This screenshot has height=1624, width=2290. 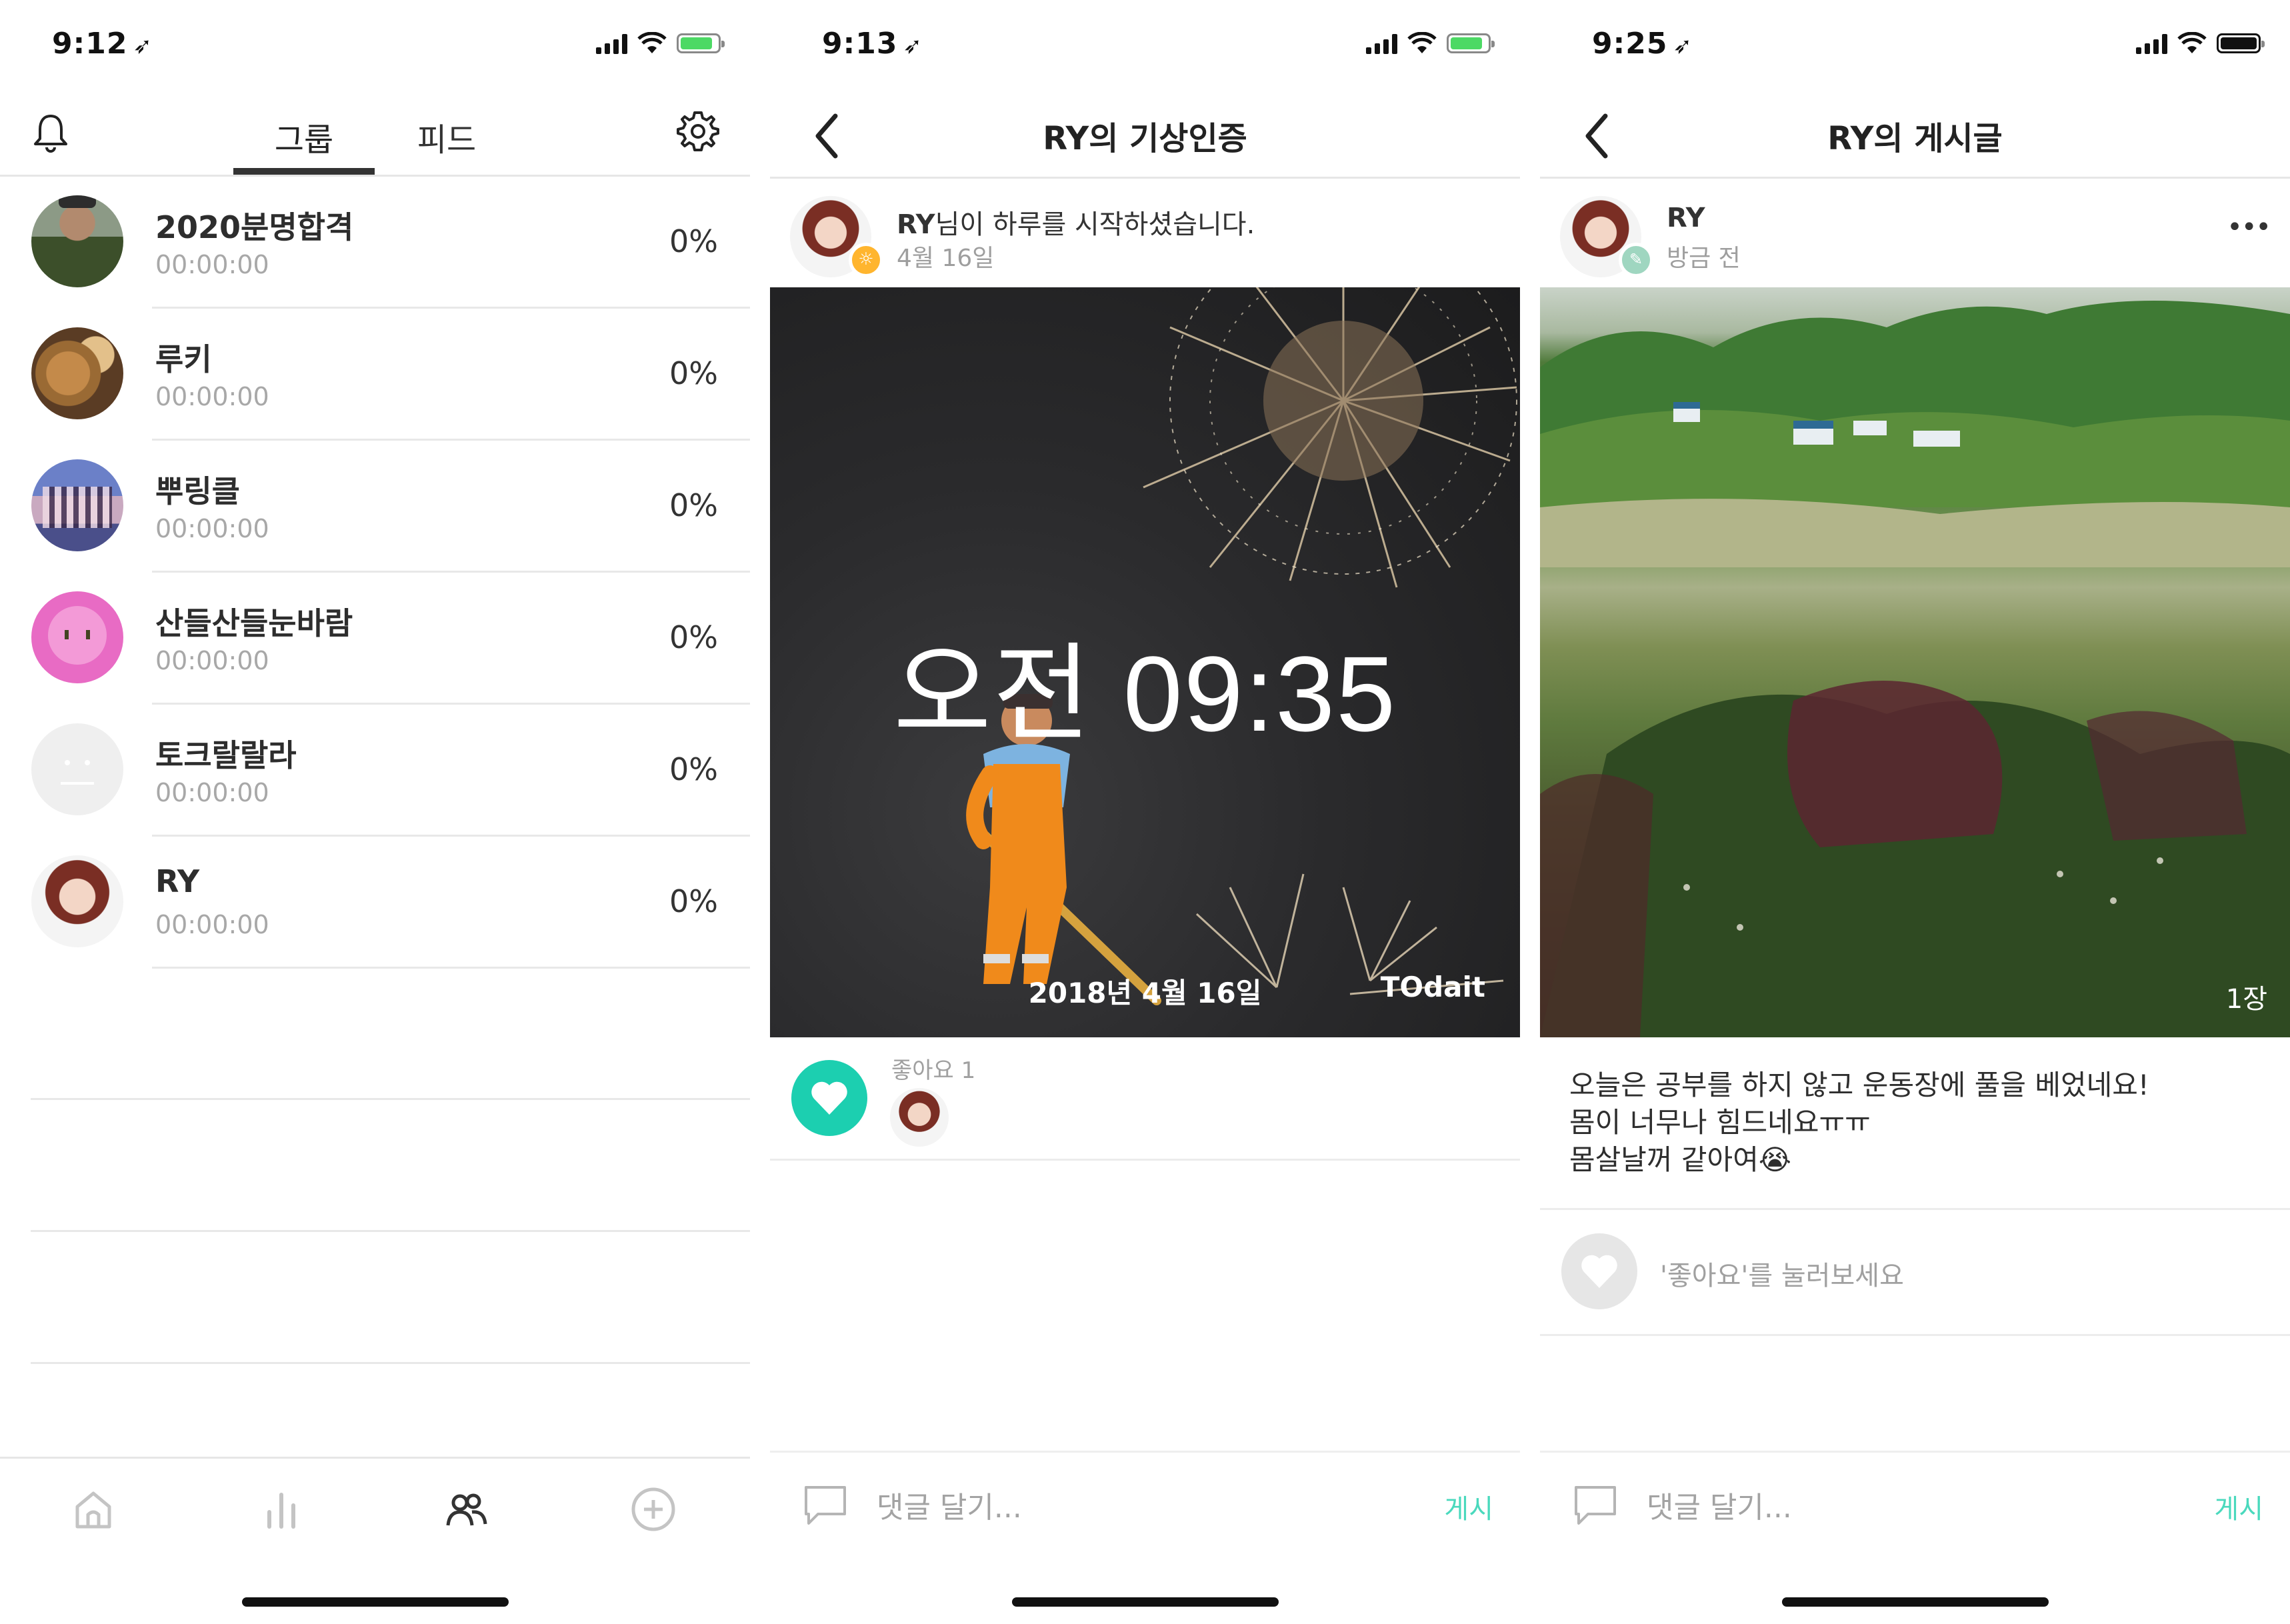 What do you see at coordinates (197, 491) in the screenshot?
I see `group-name: 뿌링클` at bounding box center [197, 491].